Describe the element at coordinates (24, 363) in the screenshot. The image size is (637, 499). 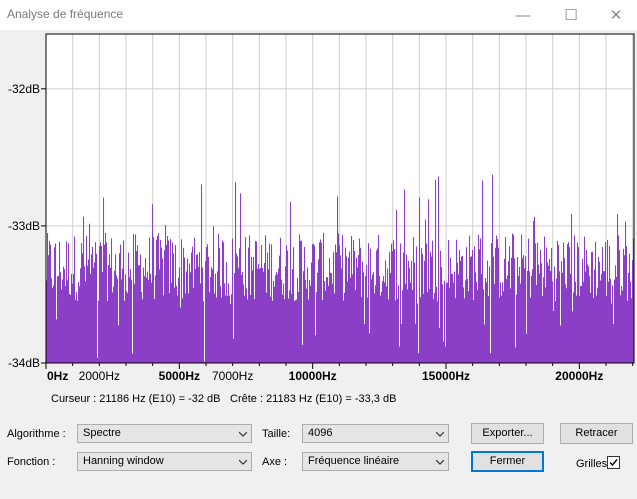
I see `y-tick-label: -34dB` at that location.